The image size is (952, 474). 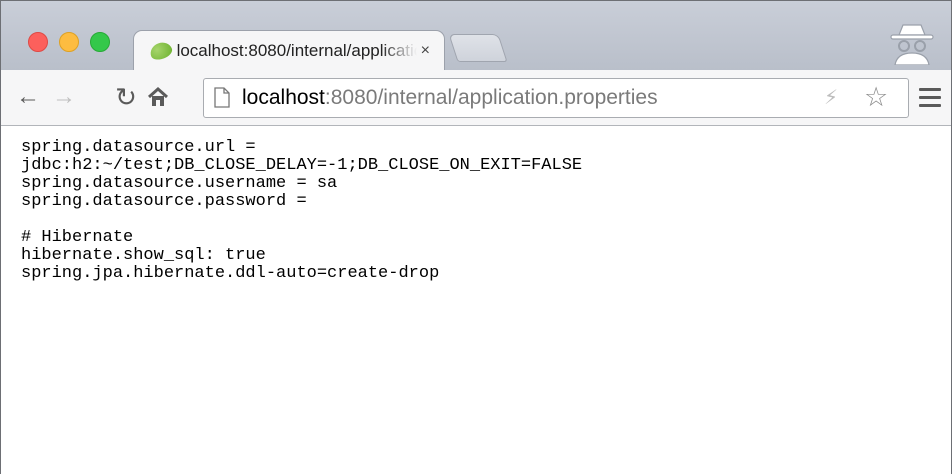 I want to click on back-button: ←, so click(x=28, y=97).